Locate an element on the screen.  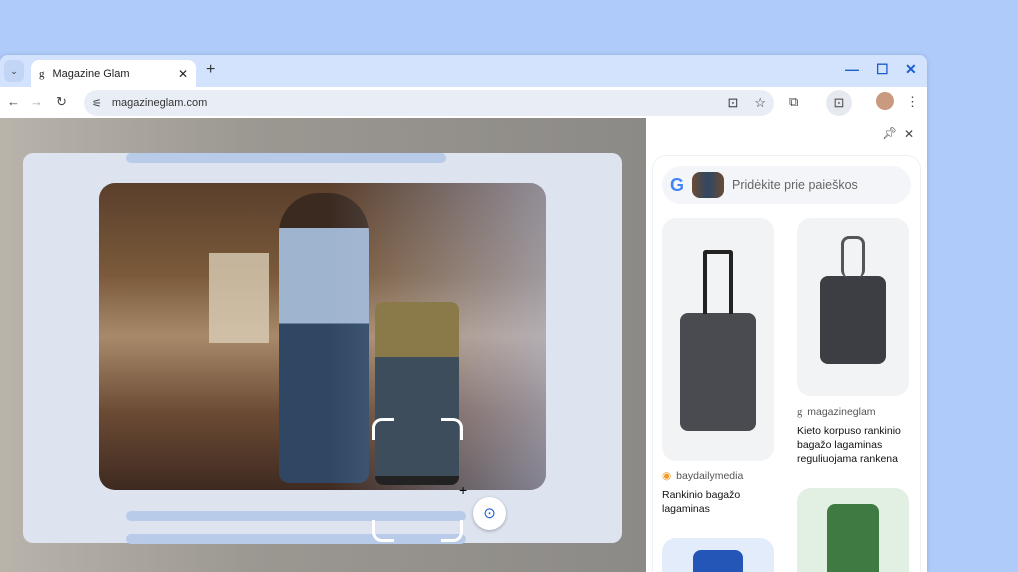
crosshair-cursor-icon: + is located at coordinates (463, 490).